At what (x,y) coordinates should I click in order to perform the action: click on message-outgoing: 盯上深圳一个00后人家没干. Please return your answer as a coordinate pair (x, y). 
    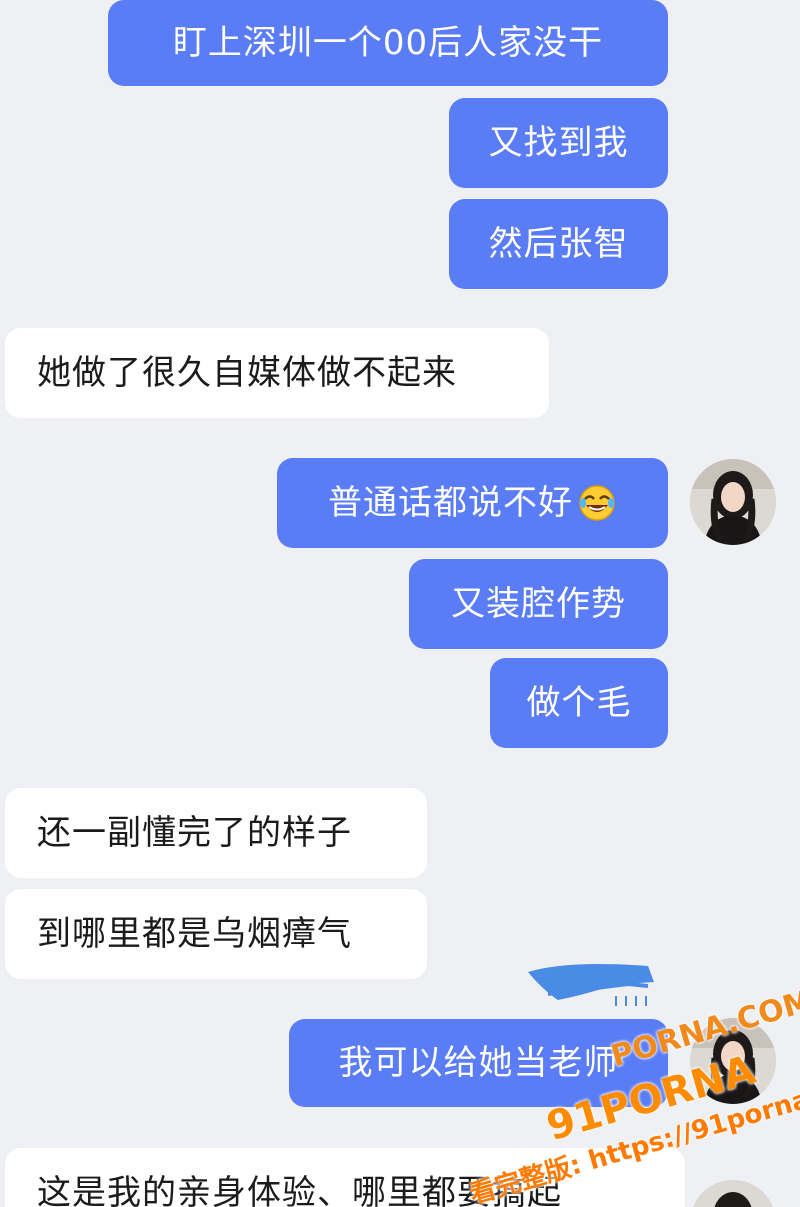
    Looking at the image, I should click on (388, 43).